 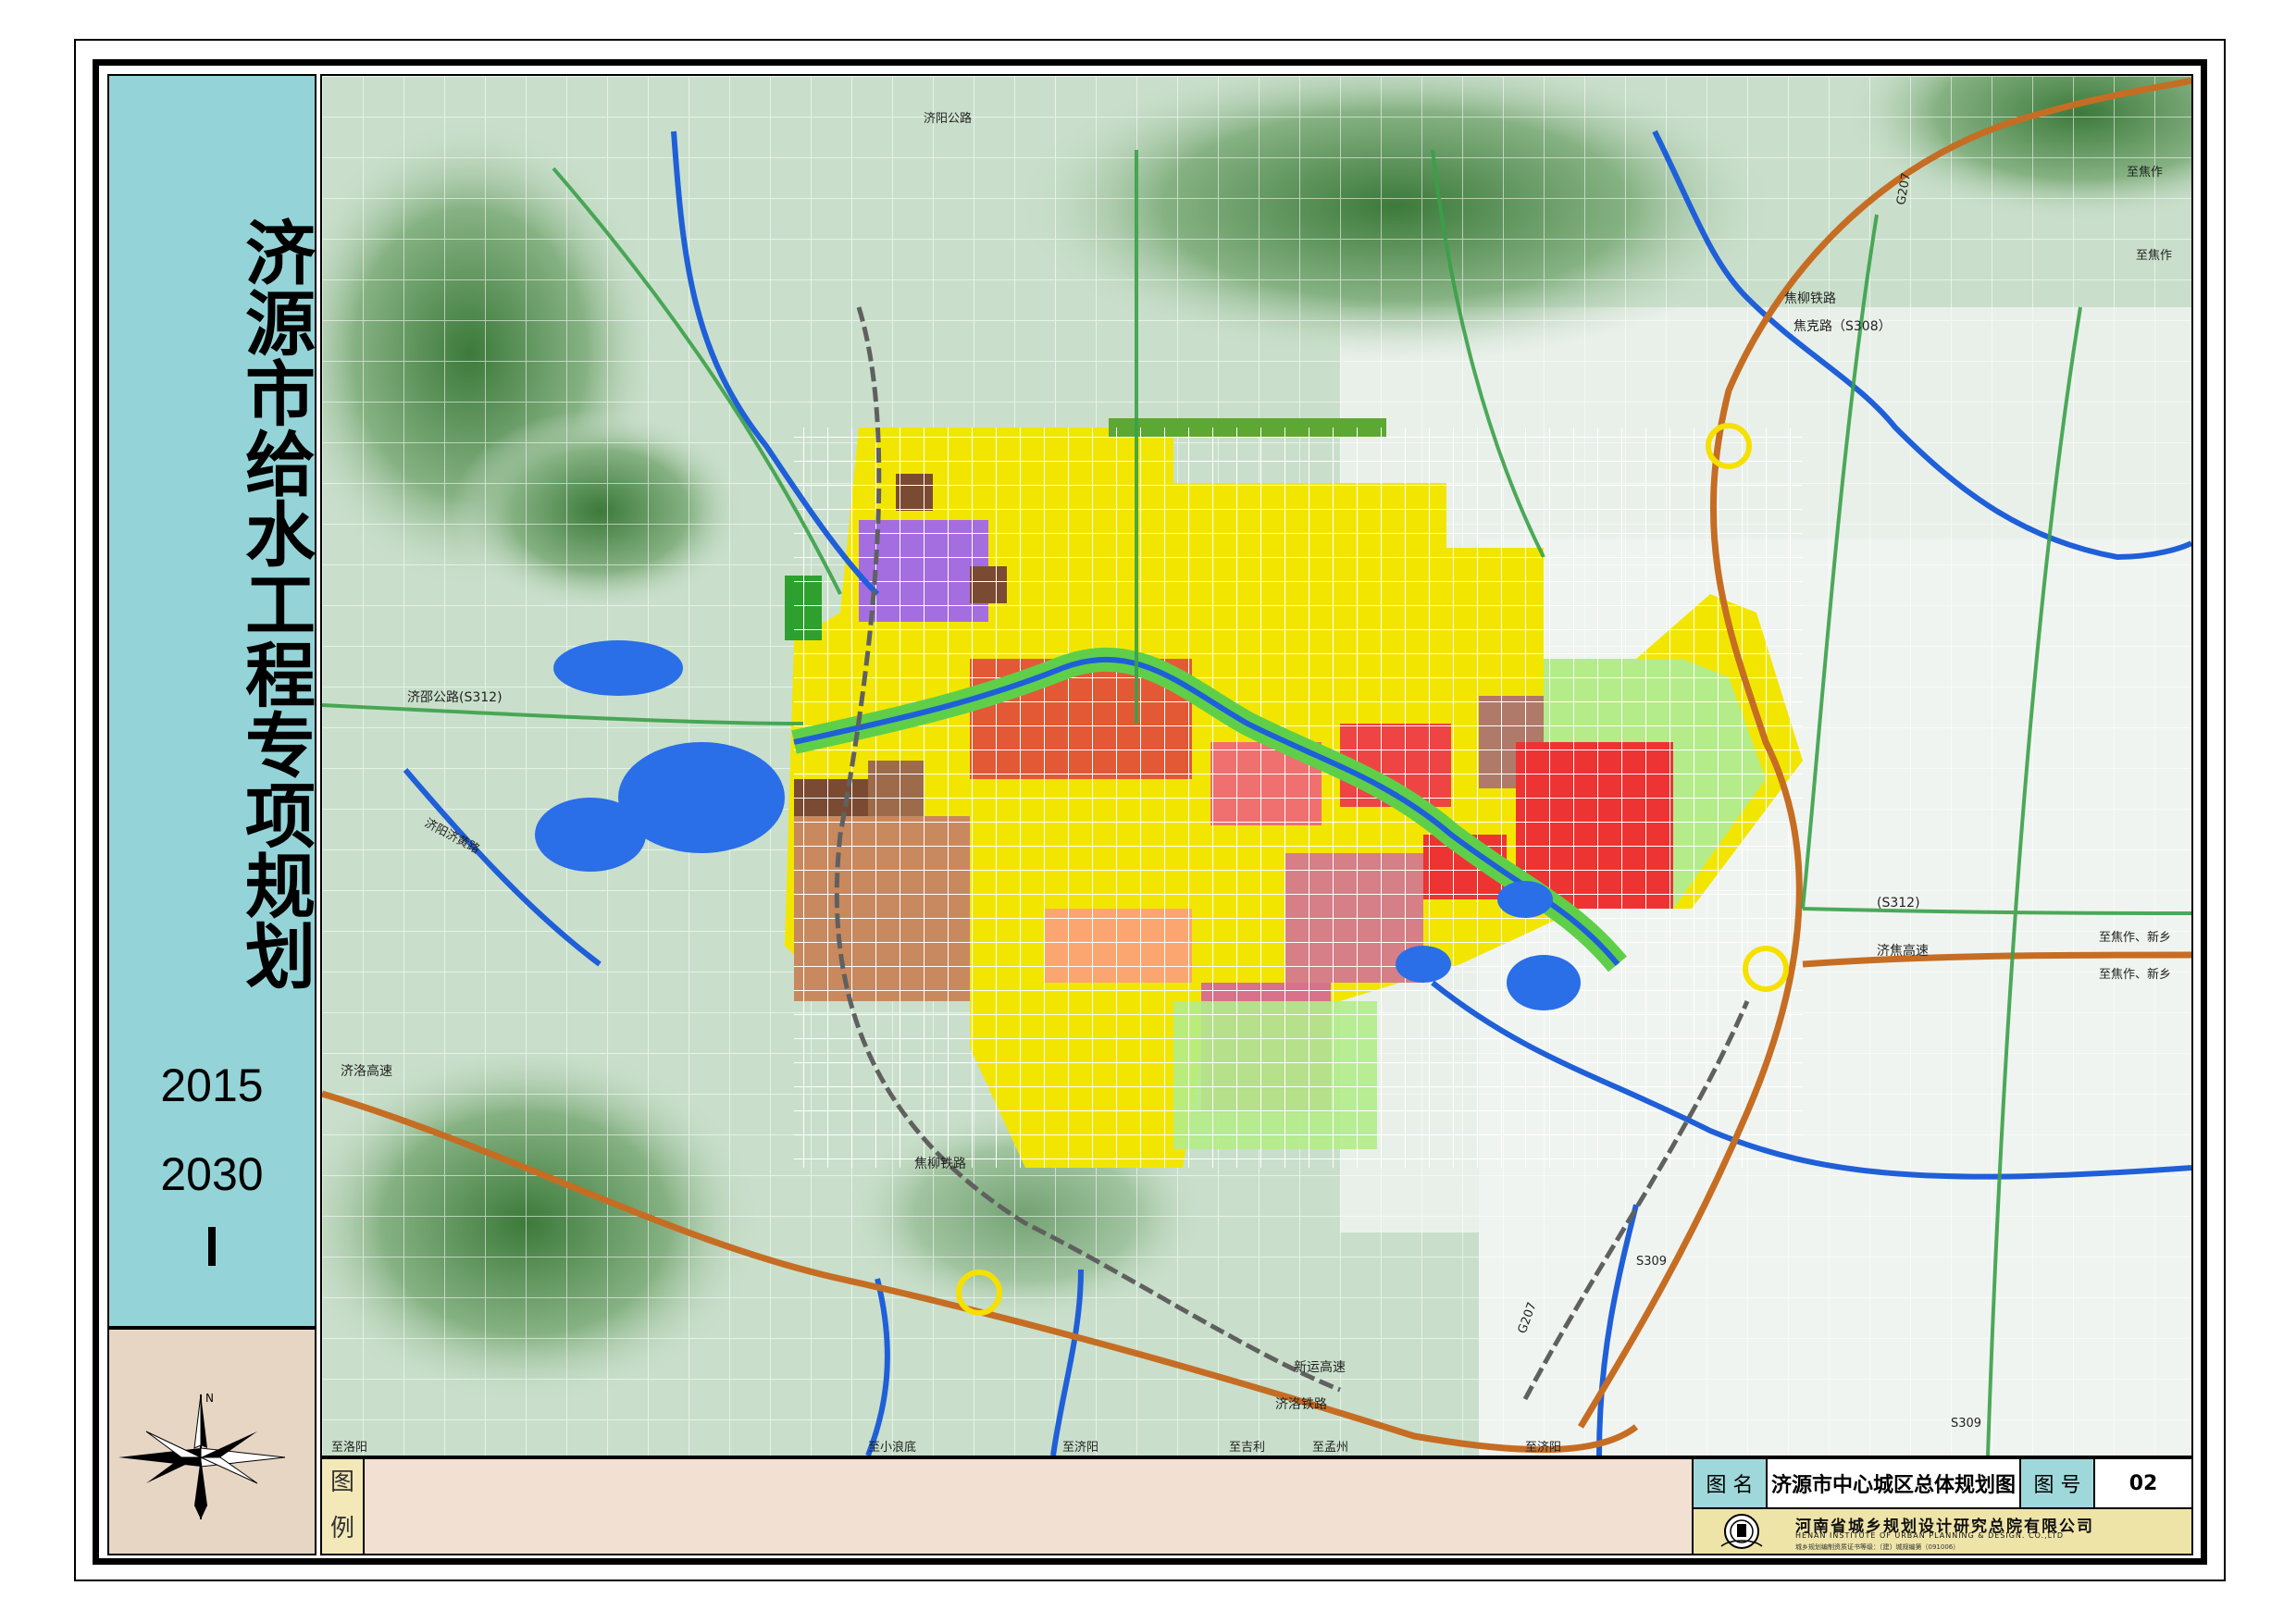 I want to click on map-number-label: 图 号, so click(x=2058, y=1484).